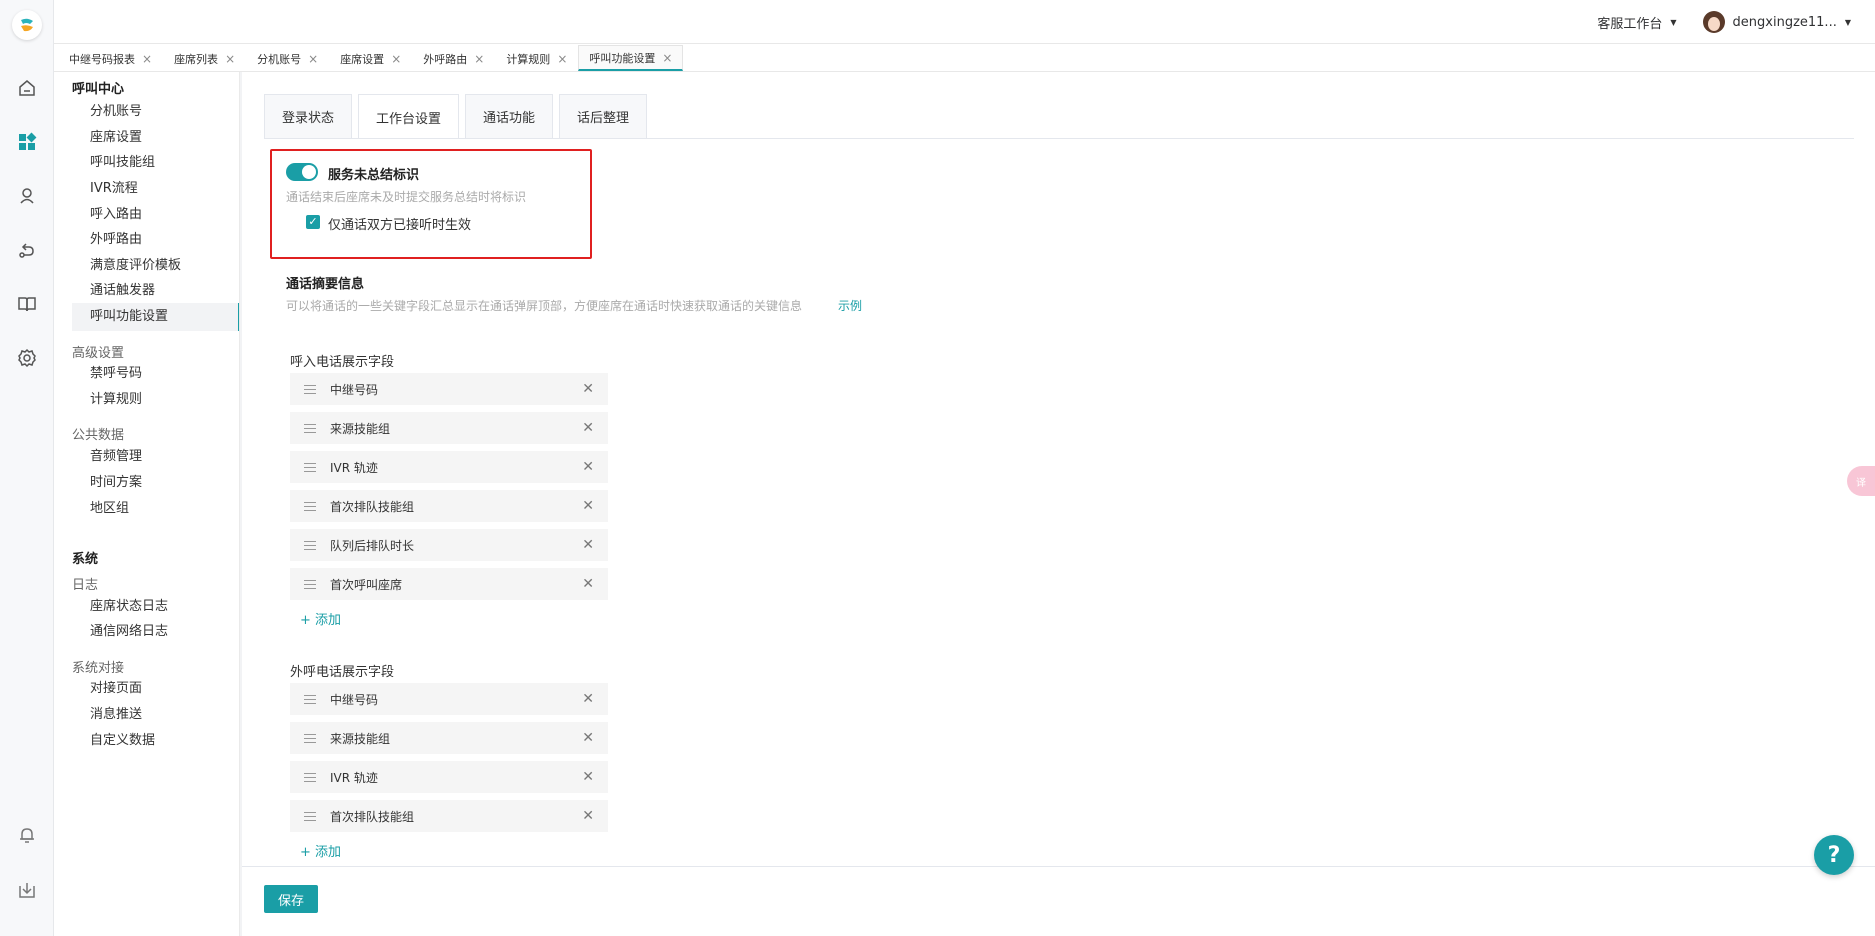  What do you see at coordinates (155, 715) in the screenshot?
I see `sidebar-item-message-push: 消息推送` at bounding box center [155, 715].